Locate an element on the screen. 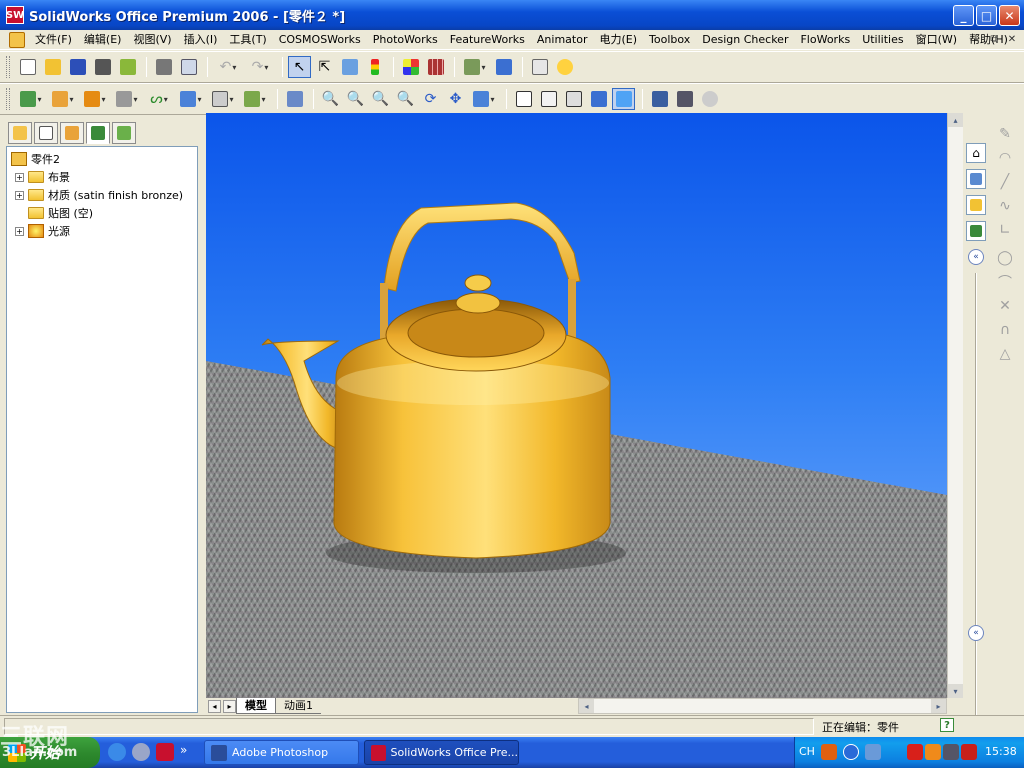 This screenshot has width=1024, height=768. curves-icon: ᔕ is located at coordinates (159, 99).